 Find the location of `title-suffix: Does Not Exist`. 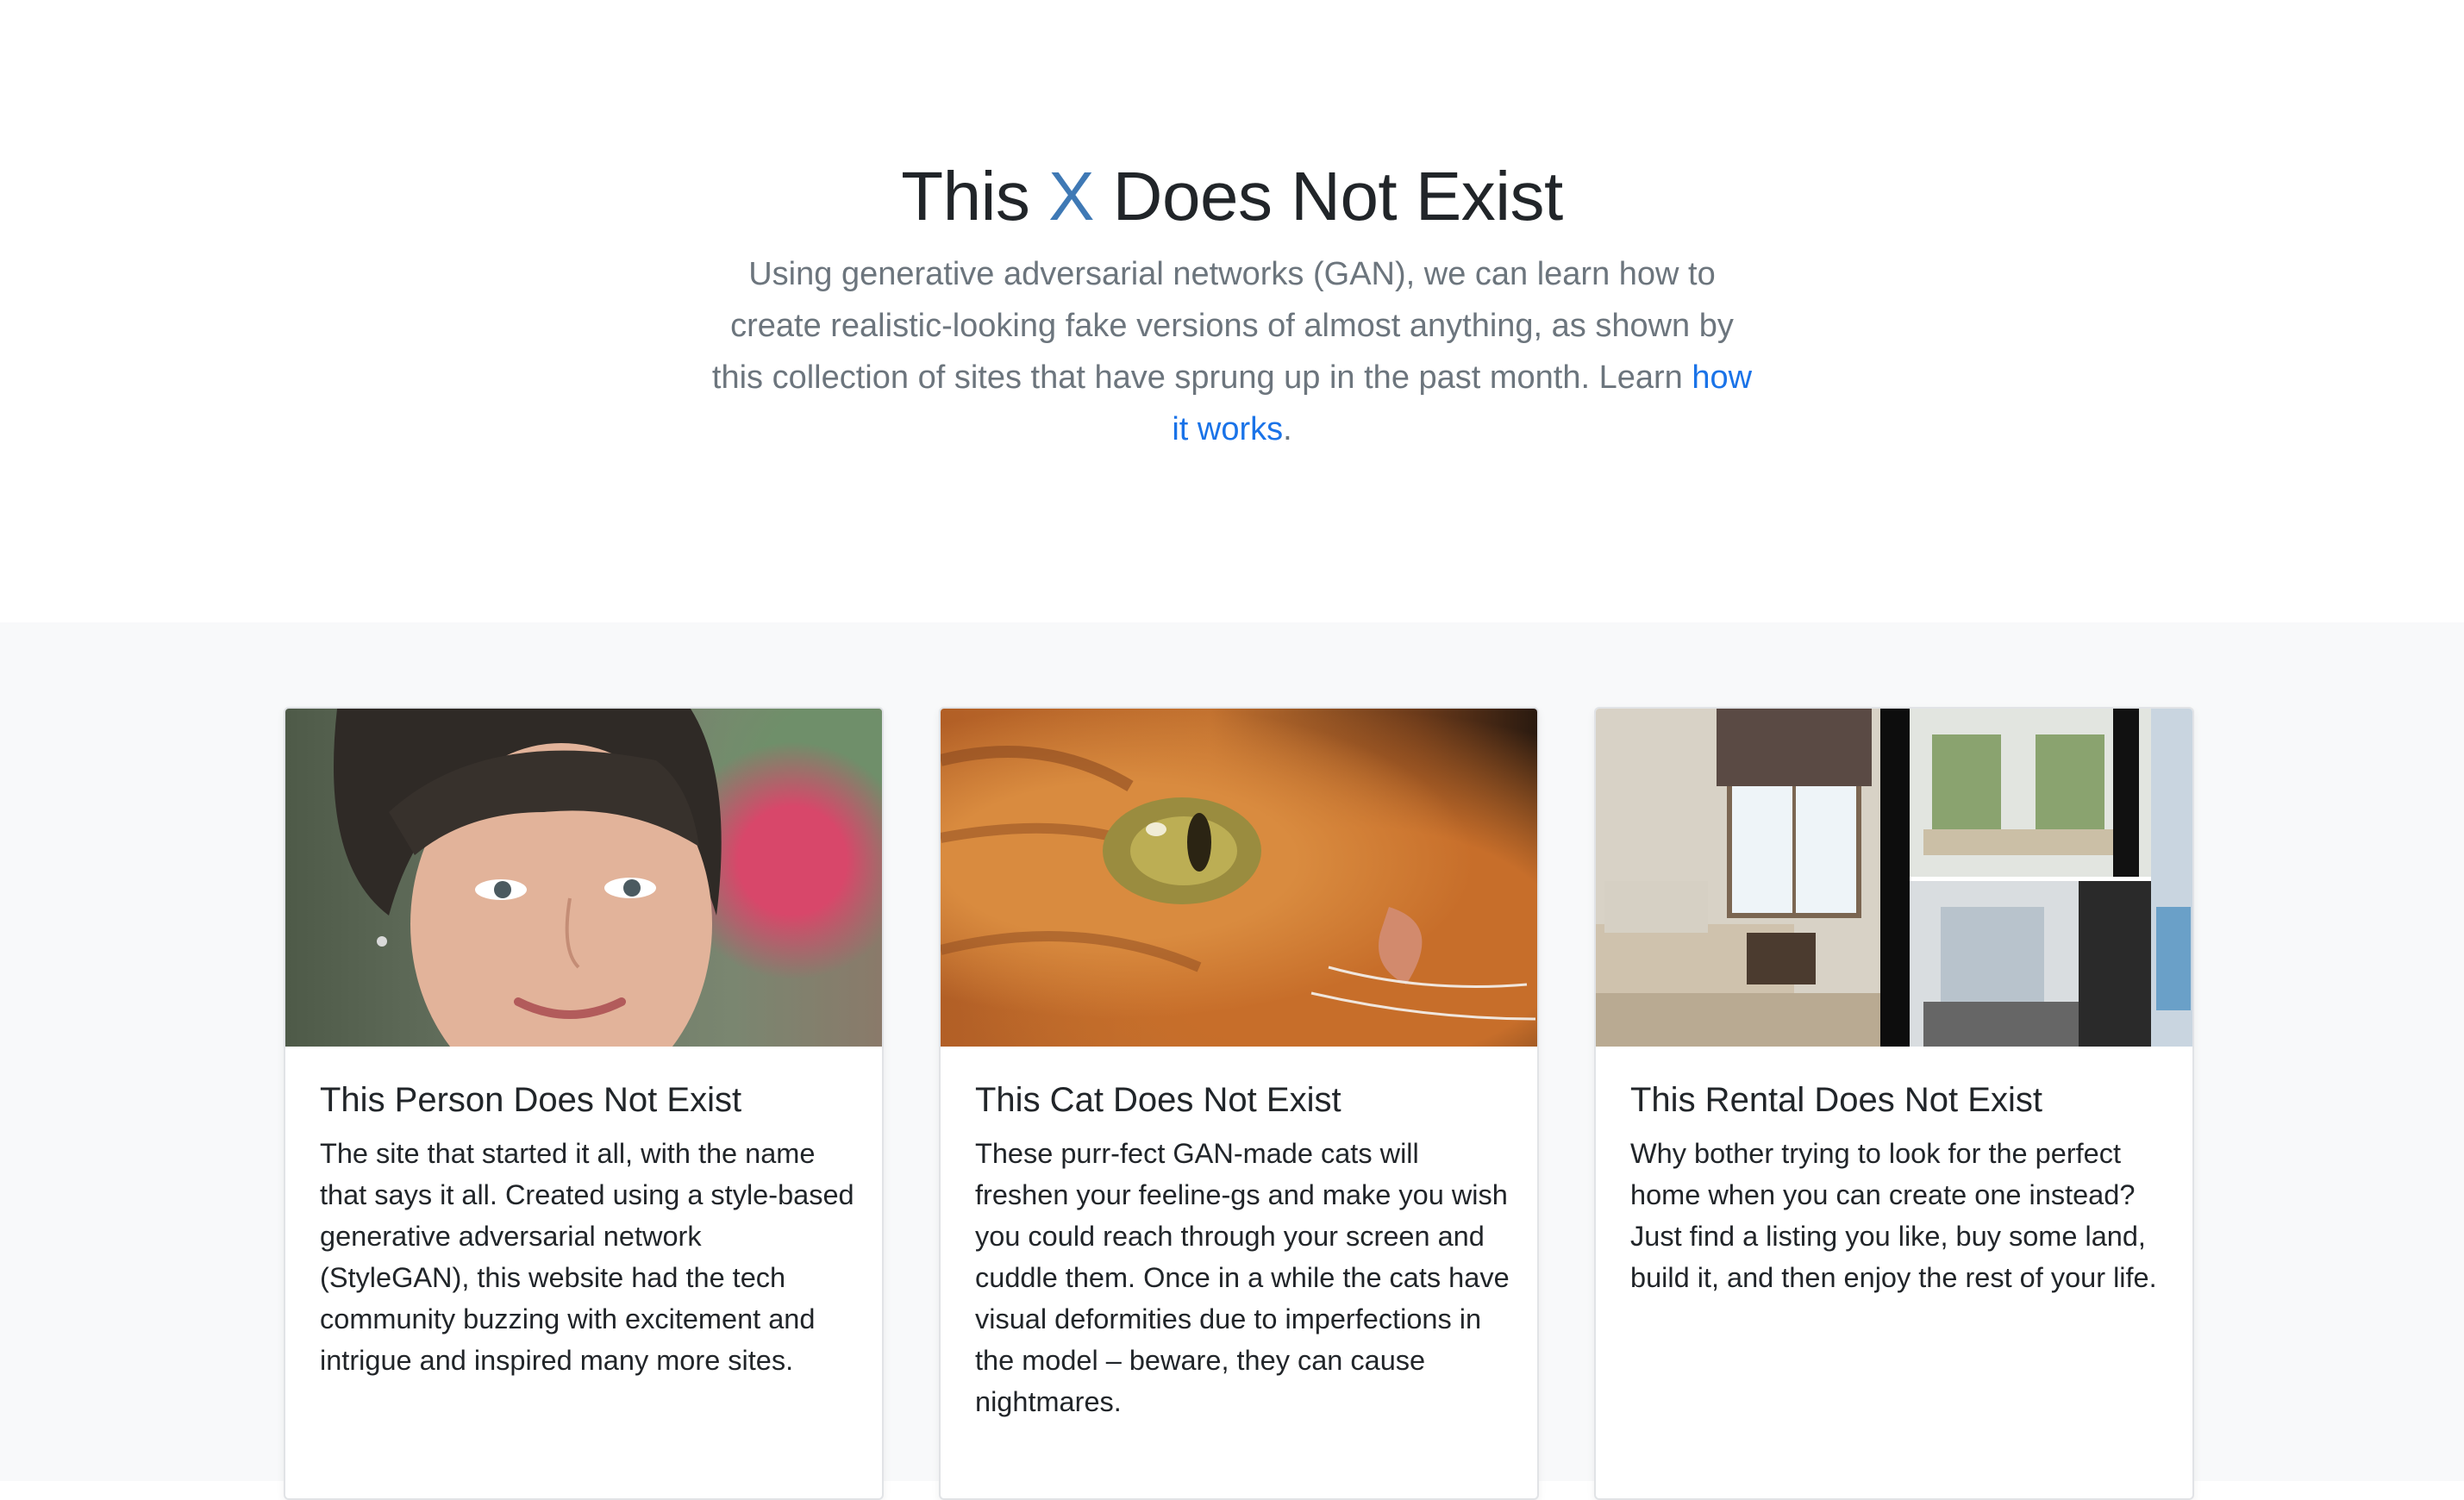

title-suffix: Does Not Exist is located at coordinates (1328, 196).